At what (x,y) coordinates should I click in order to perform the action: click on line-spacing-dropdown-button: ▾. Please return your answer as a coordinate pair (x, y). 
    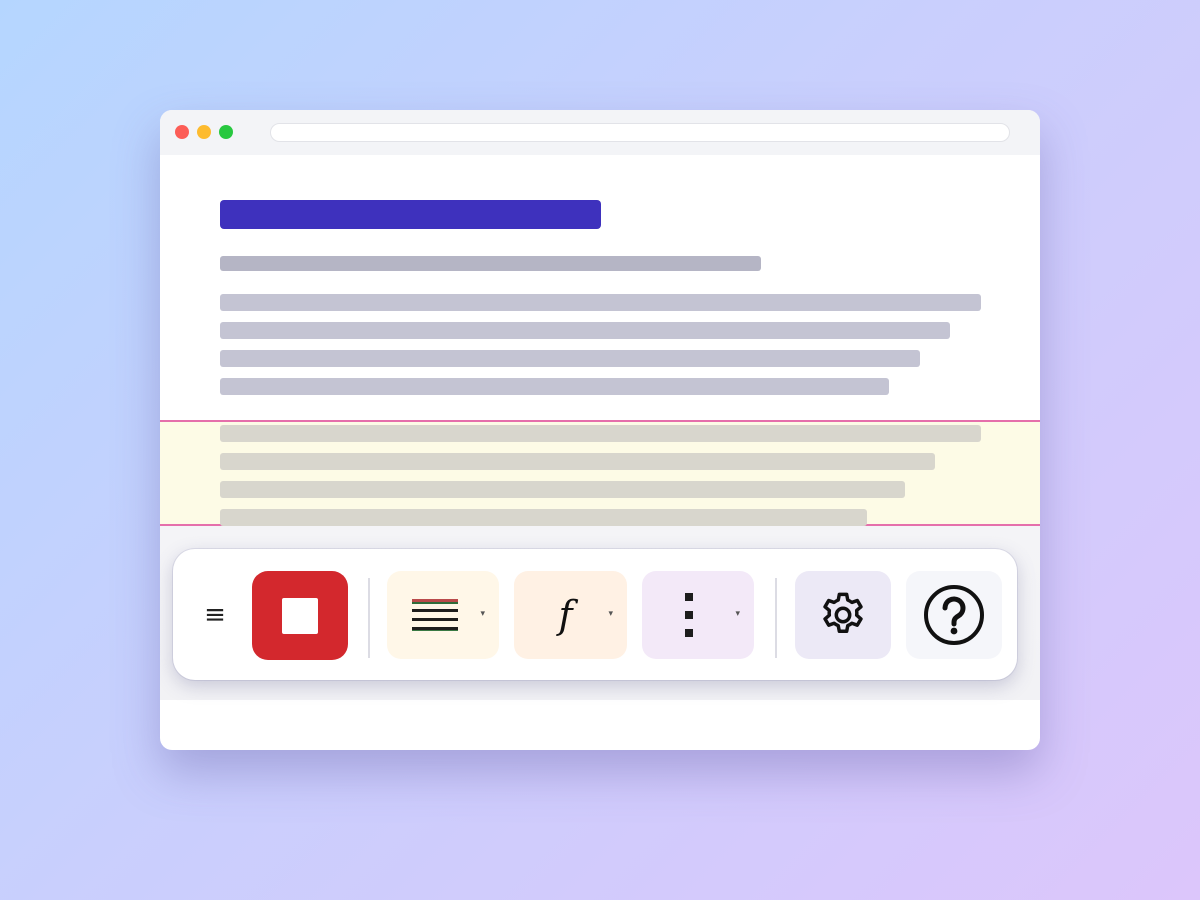
    Looking at the image, I should click on (443, 615).